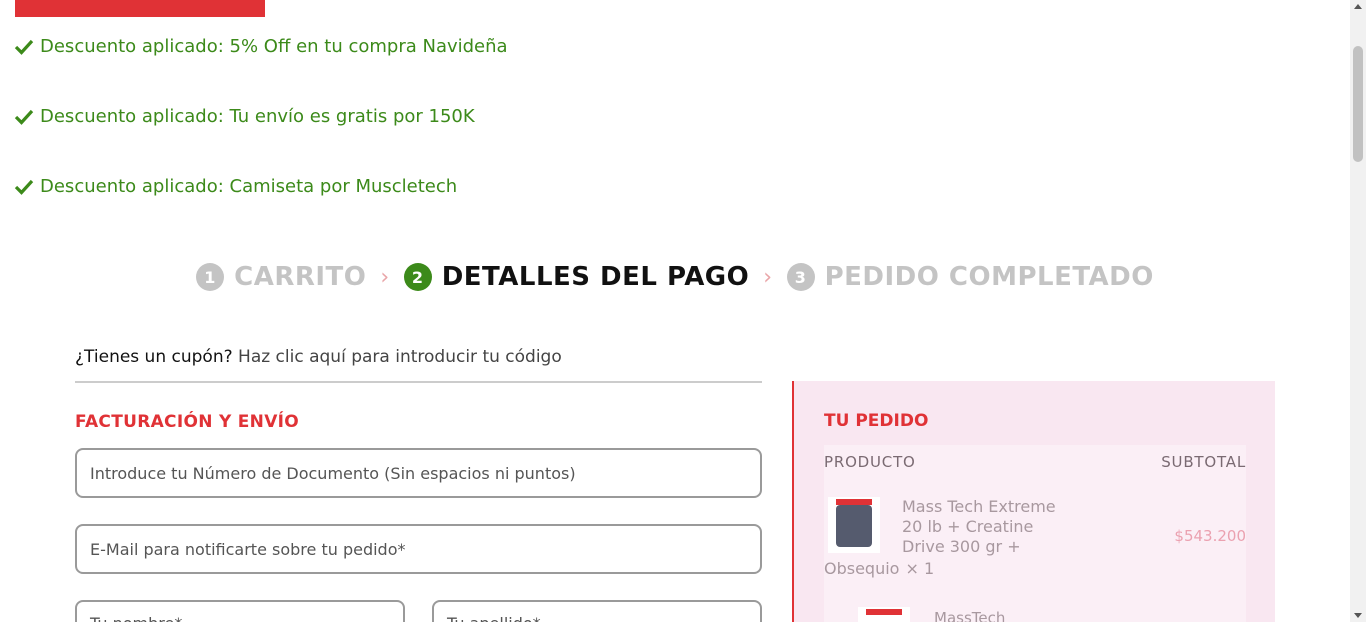 The image size is (1366, 622). What do you see at coordinates (187, 422) in the screenshot?
I see `billing-section-title: FACTURACIÓN Y ENVÍO` at bounding box center [187, 422].